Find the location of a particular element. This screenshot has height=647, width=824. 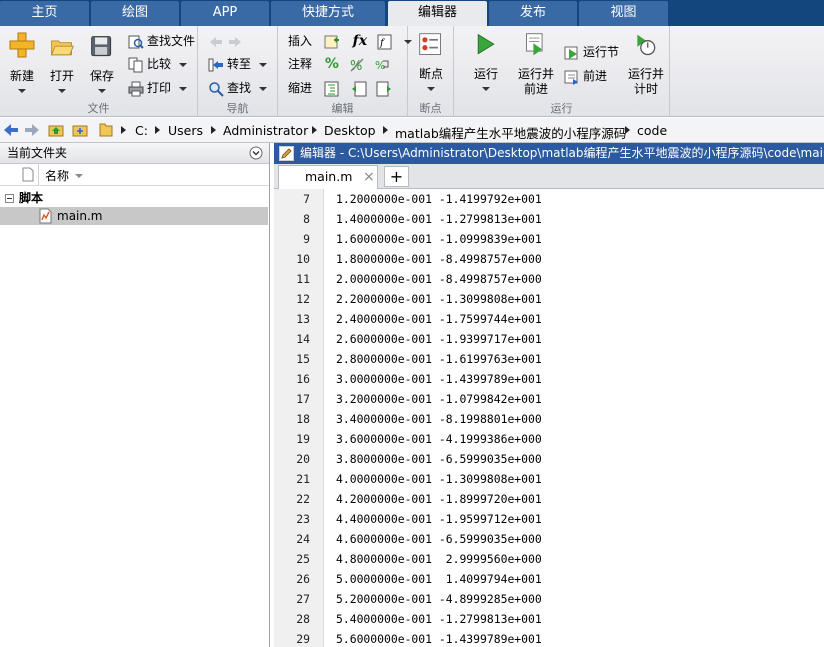

find-button: 查找 is located at coordinates (238, 88).